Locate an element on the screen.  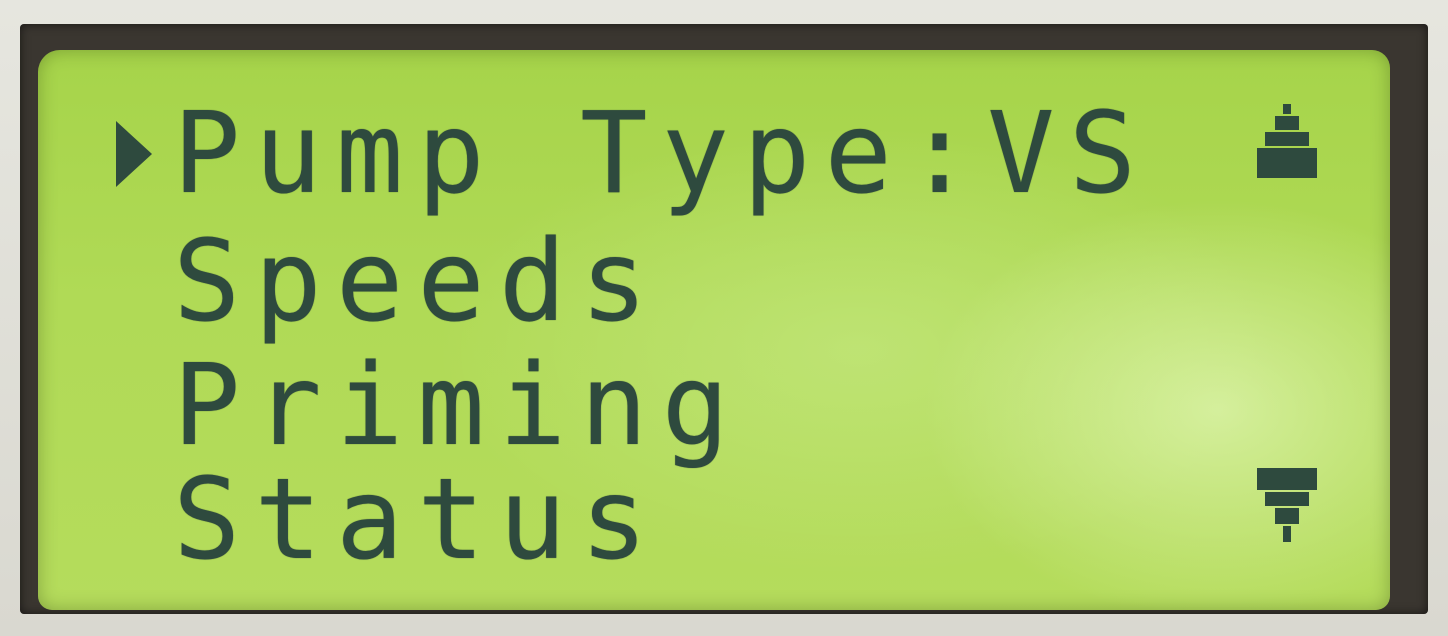
menu-item-label: Speeds is located at coordinates (417, 282).